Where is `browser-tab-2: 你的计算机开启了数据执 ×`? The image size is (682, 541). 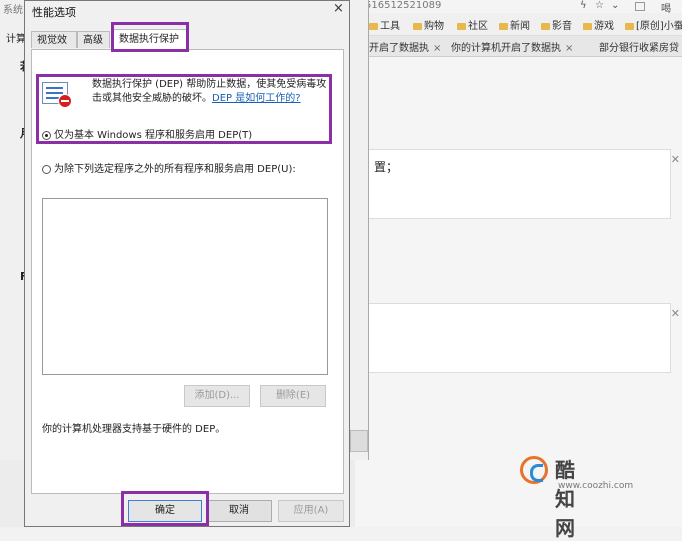
browser-tab-2: 你的计算机开启了数据执 × is located at coordinates (512, 46).